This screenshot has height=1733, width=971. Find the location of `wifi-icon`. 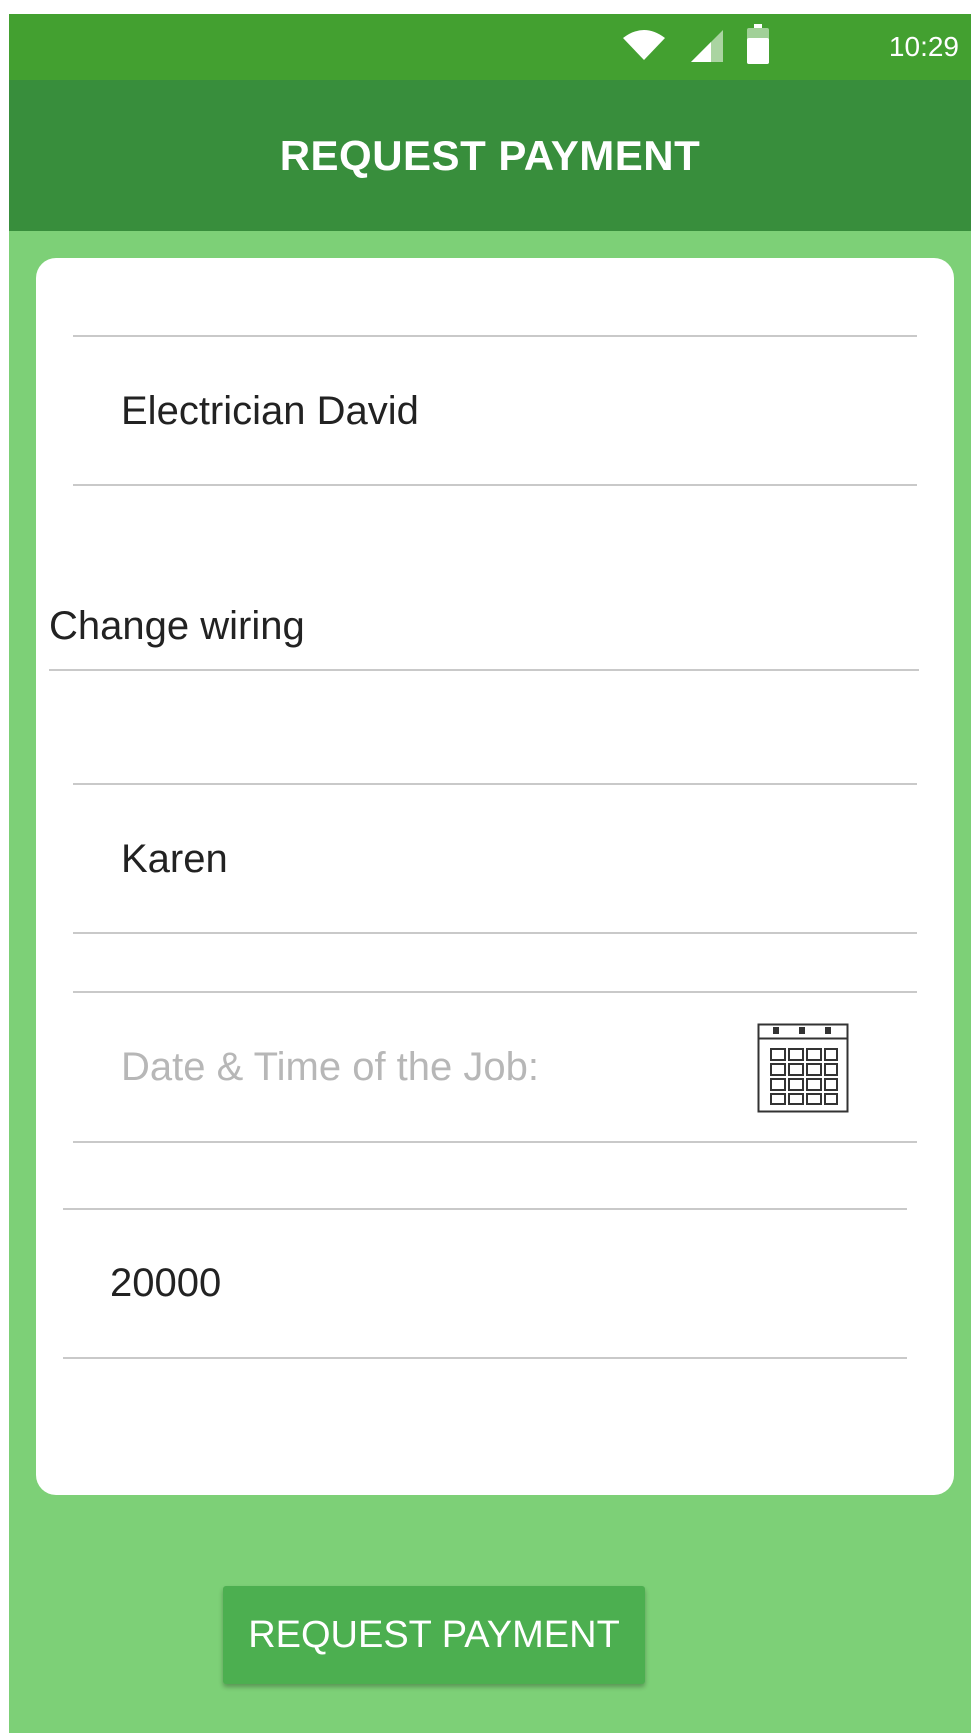

wifi-icon is located at coordinates (644, 45).